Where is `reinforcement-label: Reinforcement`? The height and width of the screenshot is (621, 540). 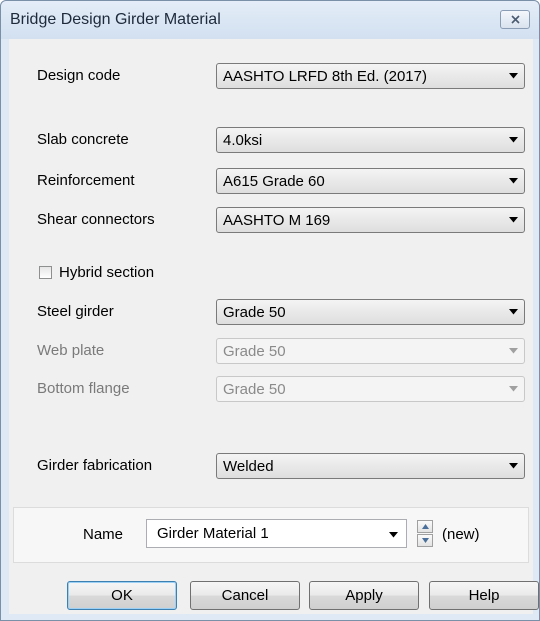 reinforcement-label: Reinforcement is located at coordinates (86, 180).